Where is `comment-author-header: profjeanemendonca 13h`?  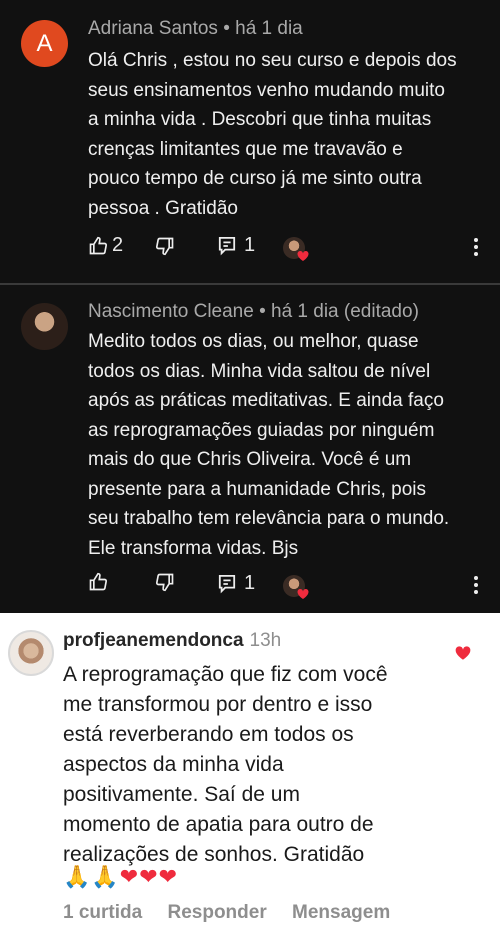
comment-author-header: profjeanemendonca 13h is located at coordinates (172, 641).